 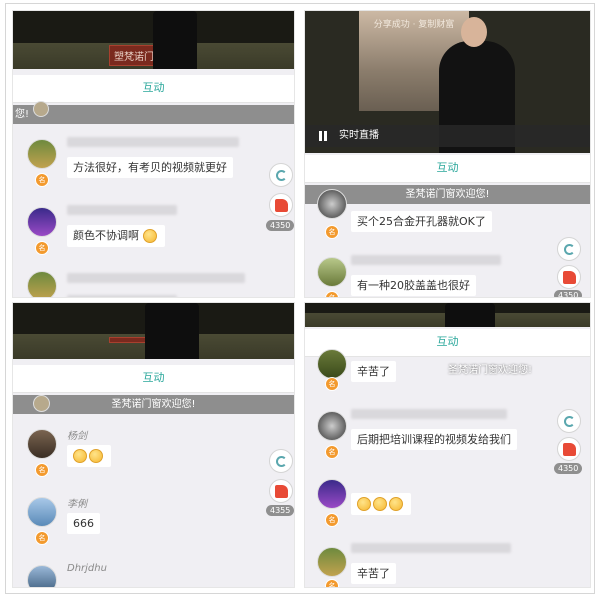 I want to click on message-bubble, so click(x=381, y=504).